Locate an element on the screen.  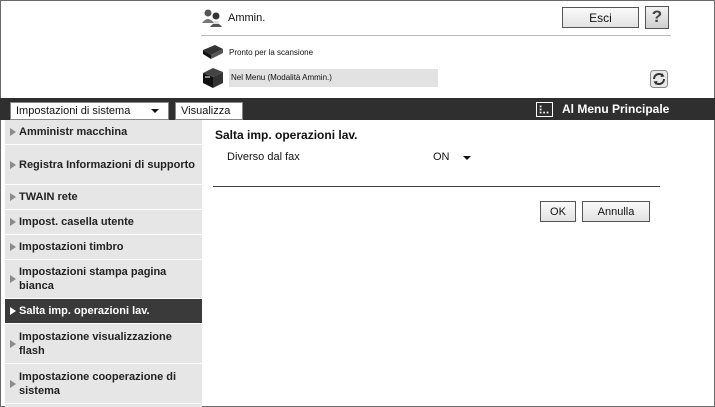
sidebar-item-amministr-macchina: Amministr macchina is located at coordinates (103, 132).